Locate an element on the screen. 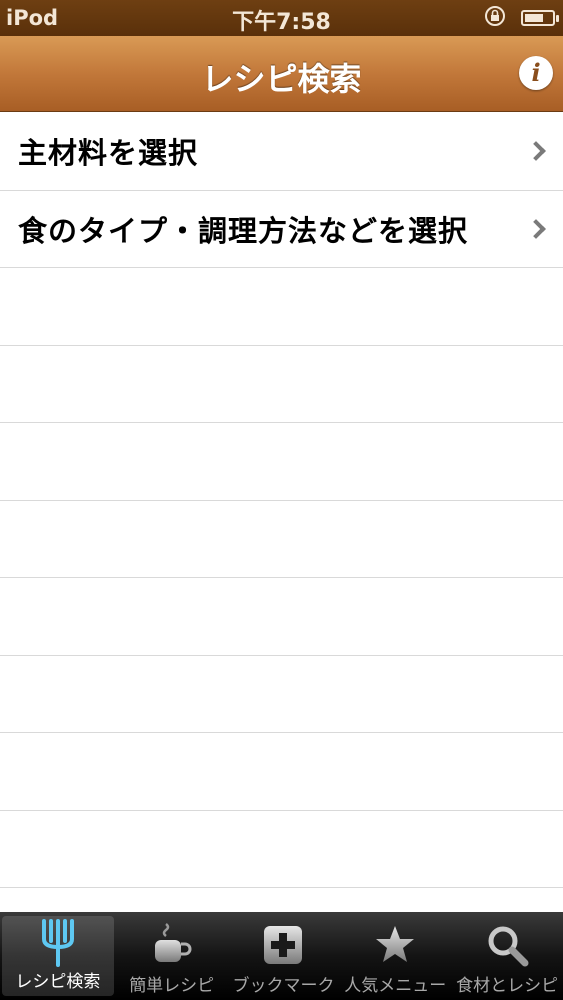 This screenshot has height=1000, width=563. info-button: i is located at coordinates (536, 73).